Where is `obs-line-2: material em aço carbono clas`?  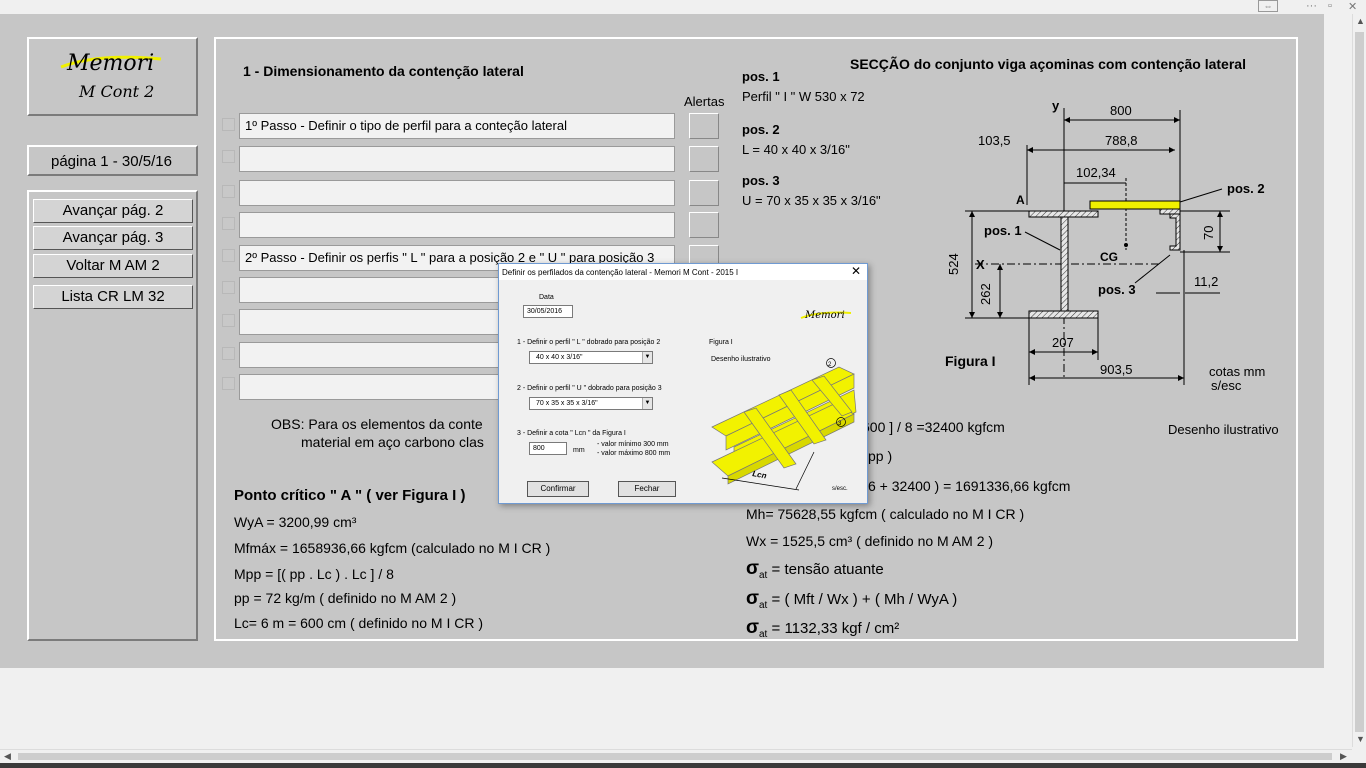 obs-line-2: material em aço carbono clas is located at coordinates (392, 442).